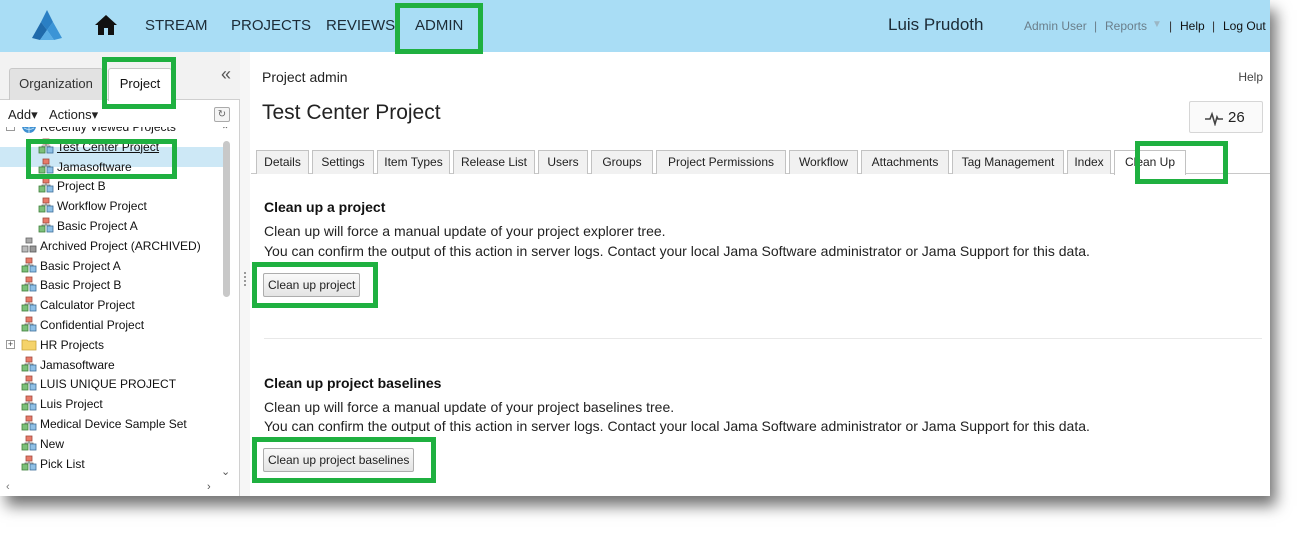  I want to click on tab-project-permissions: Project Permissions, so click(721, 162).